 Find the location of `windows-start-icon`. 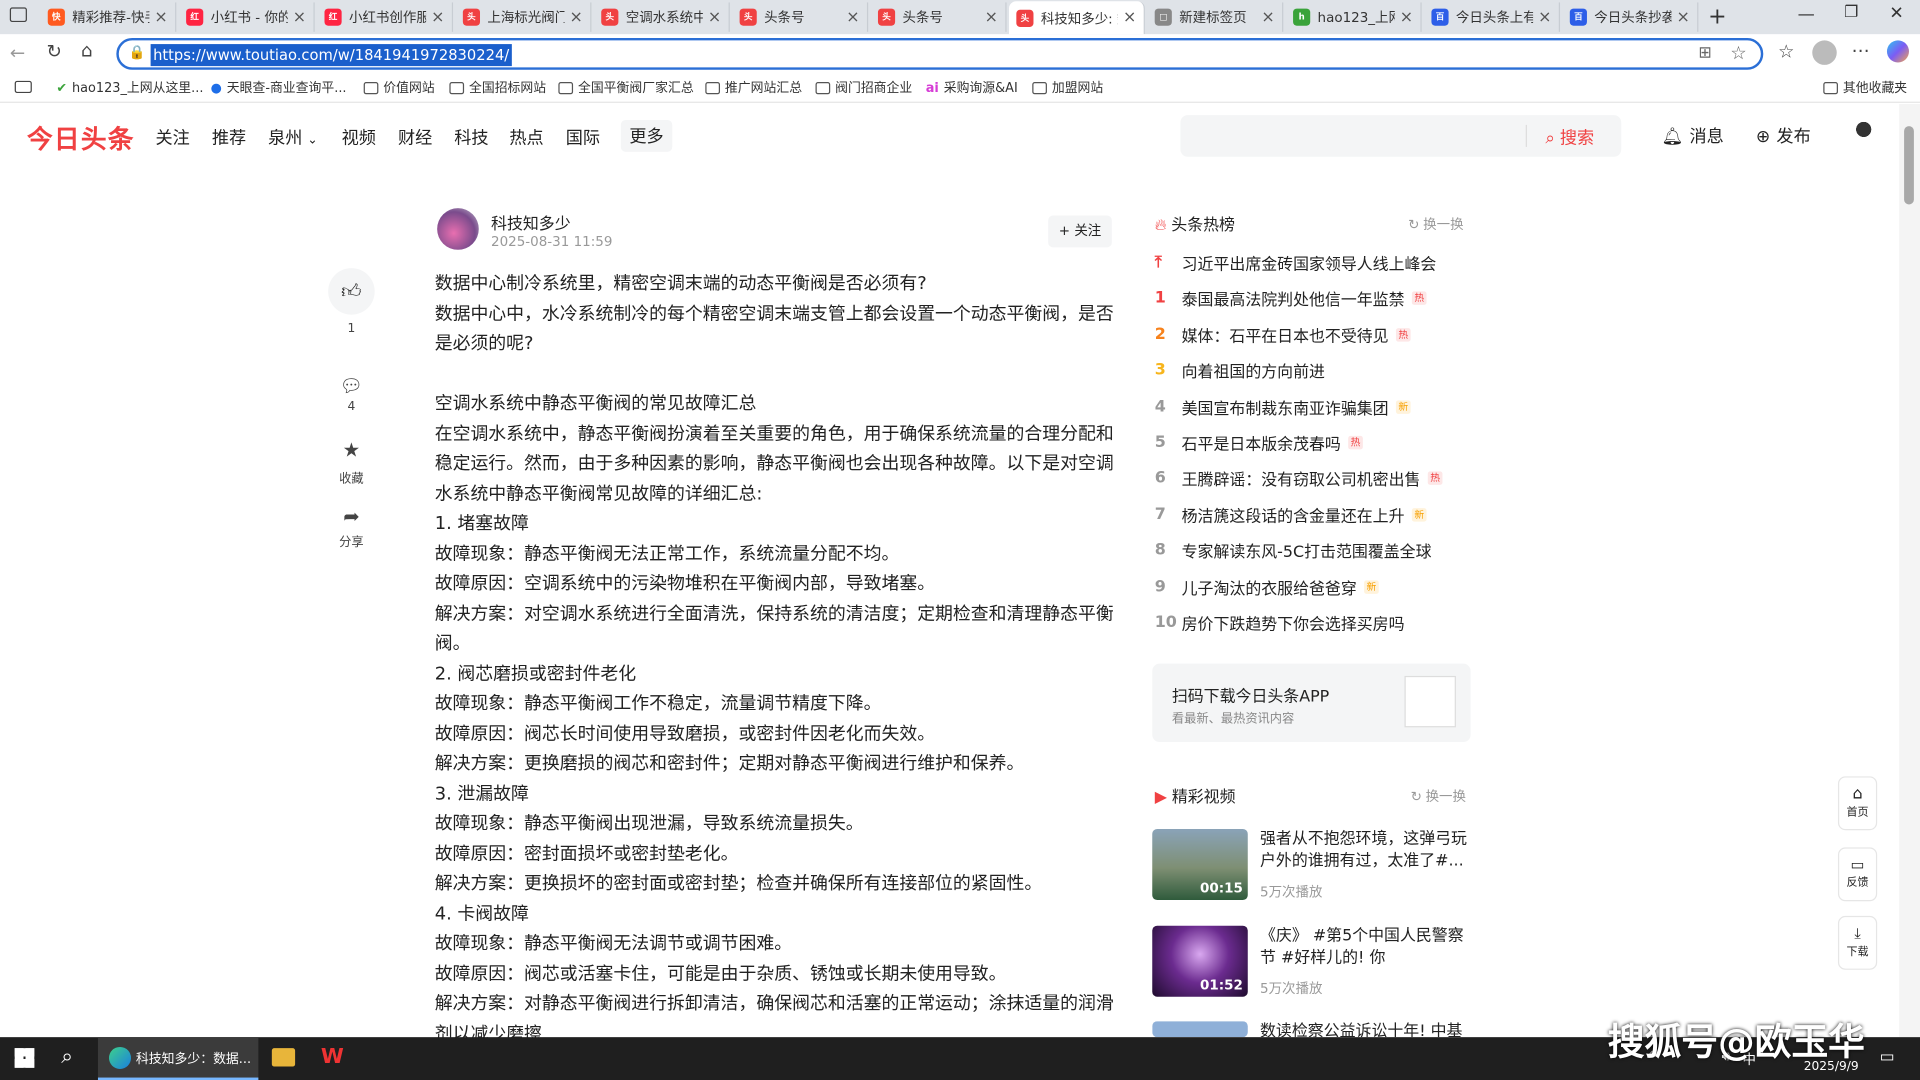

windows-start-icon is located at coordinates (24, 1058).